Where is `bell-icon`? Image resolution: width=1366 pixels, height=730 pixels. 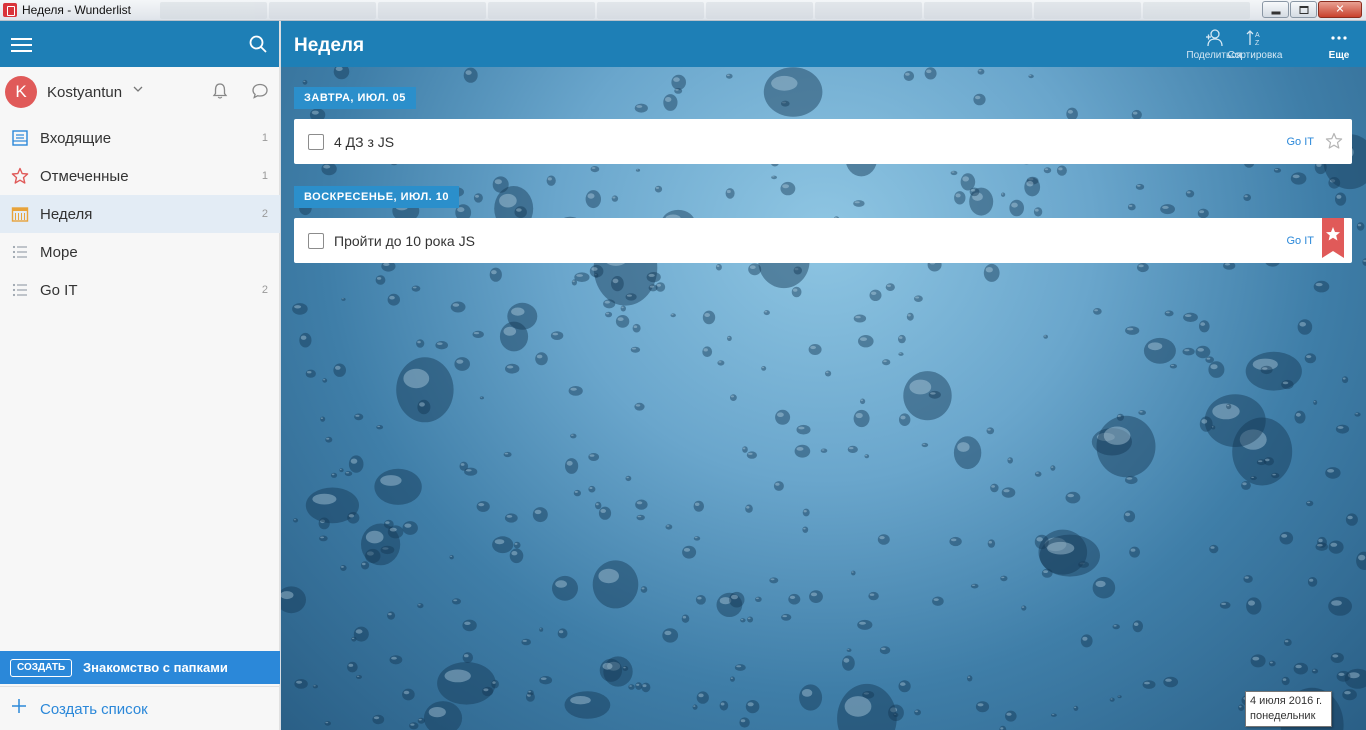
bell-icon is located at coordinates (220, 91).